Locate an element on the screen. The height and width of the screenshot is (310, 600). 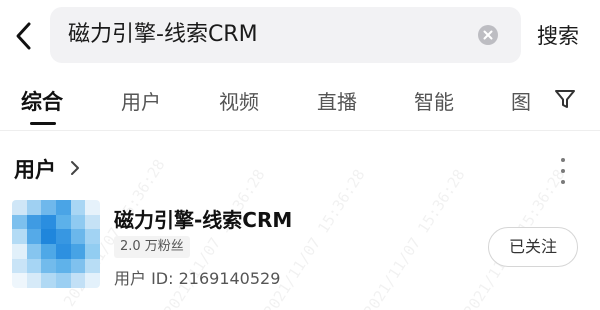
filter-icon is located at coordinates (565, 99).